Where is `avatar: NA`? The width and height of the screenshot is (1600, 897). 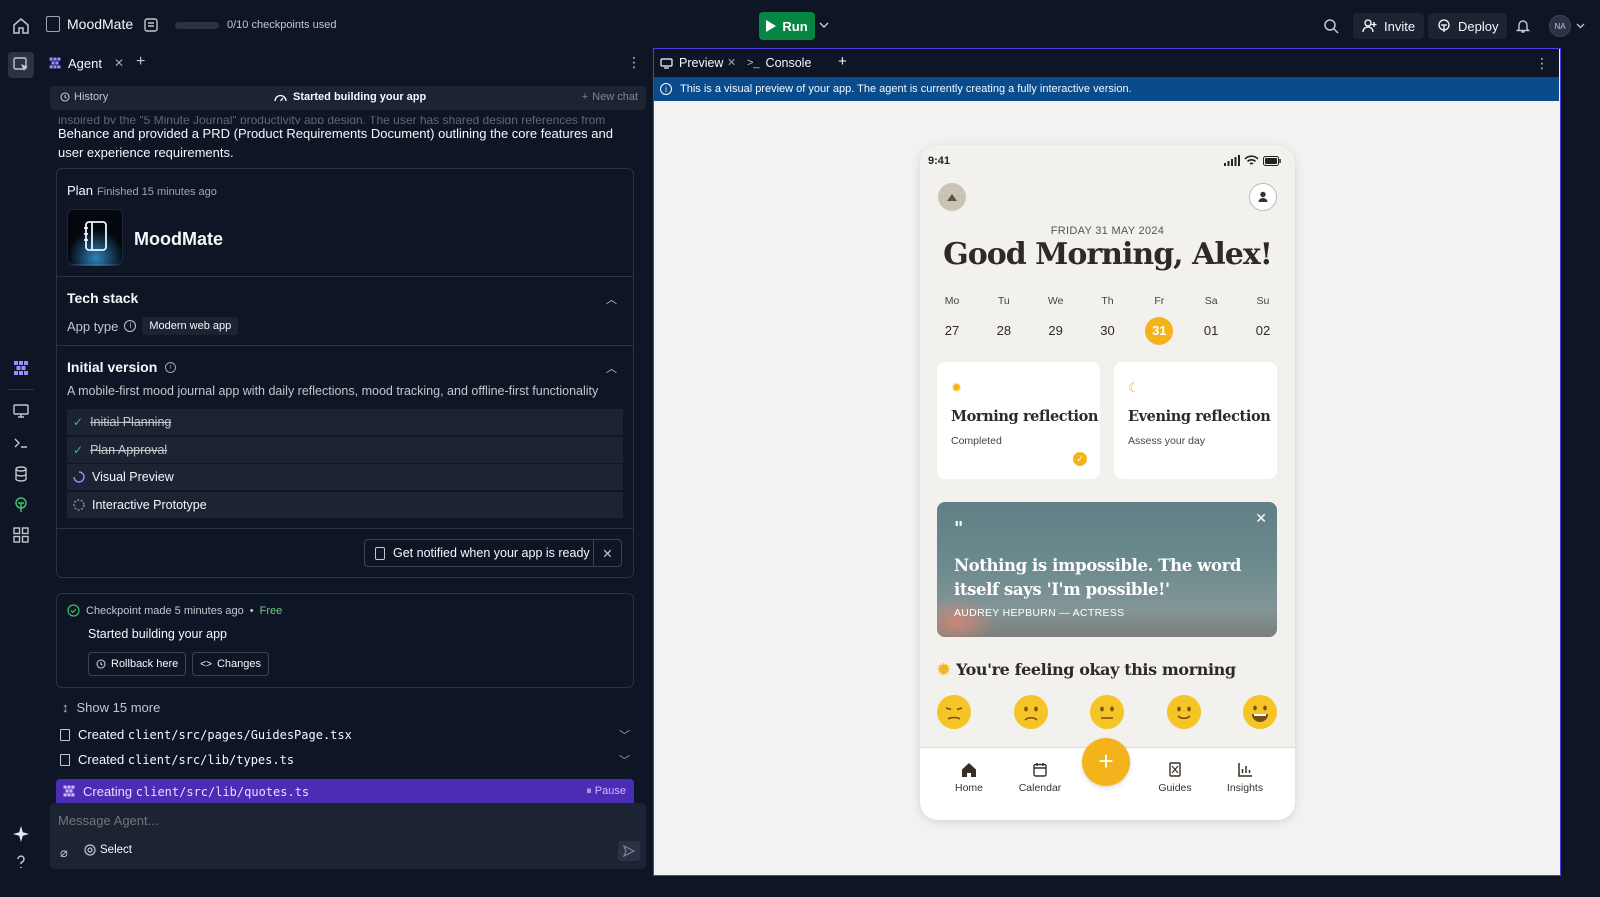 avatar: NA is located at coordinates (1560, 26).